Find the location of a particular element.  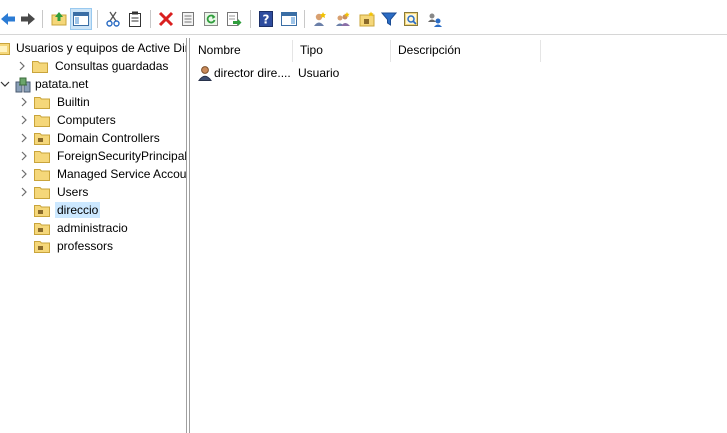

tree-item-label: ForeignSecurityPrincipals is located at coordinates (121, 156).